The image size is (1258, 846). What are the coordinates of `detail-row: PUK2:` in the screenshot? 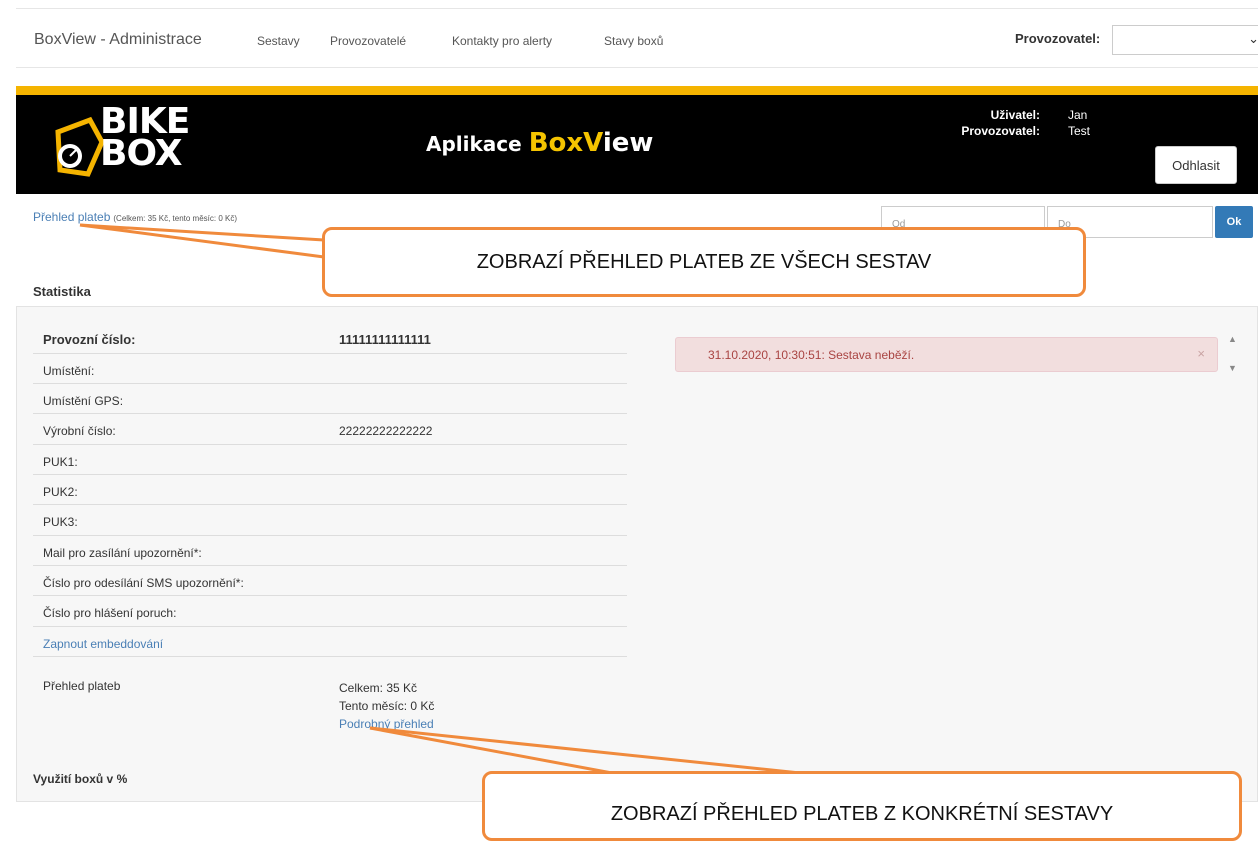 It's located at (330, 489).